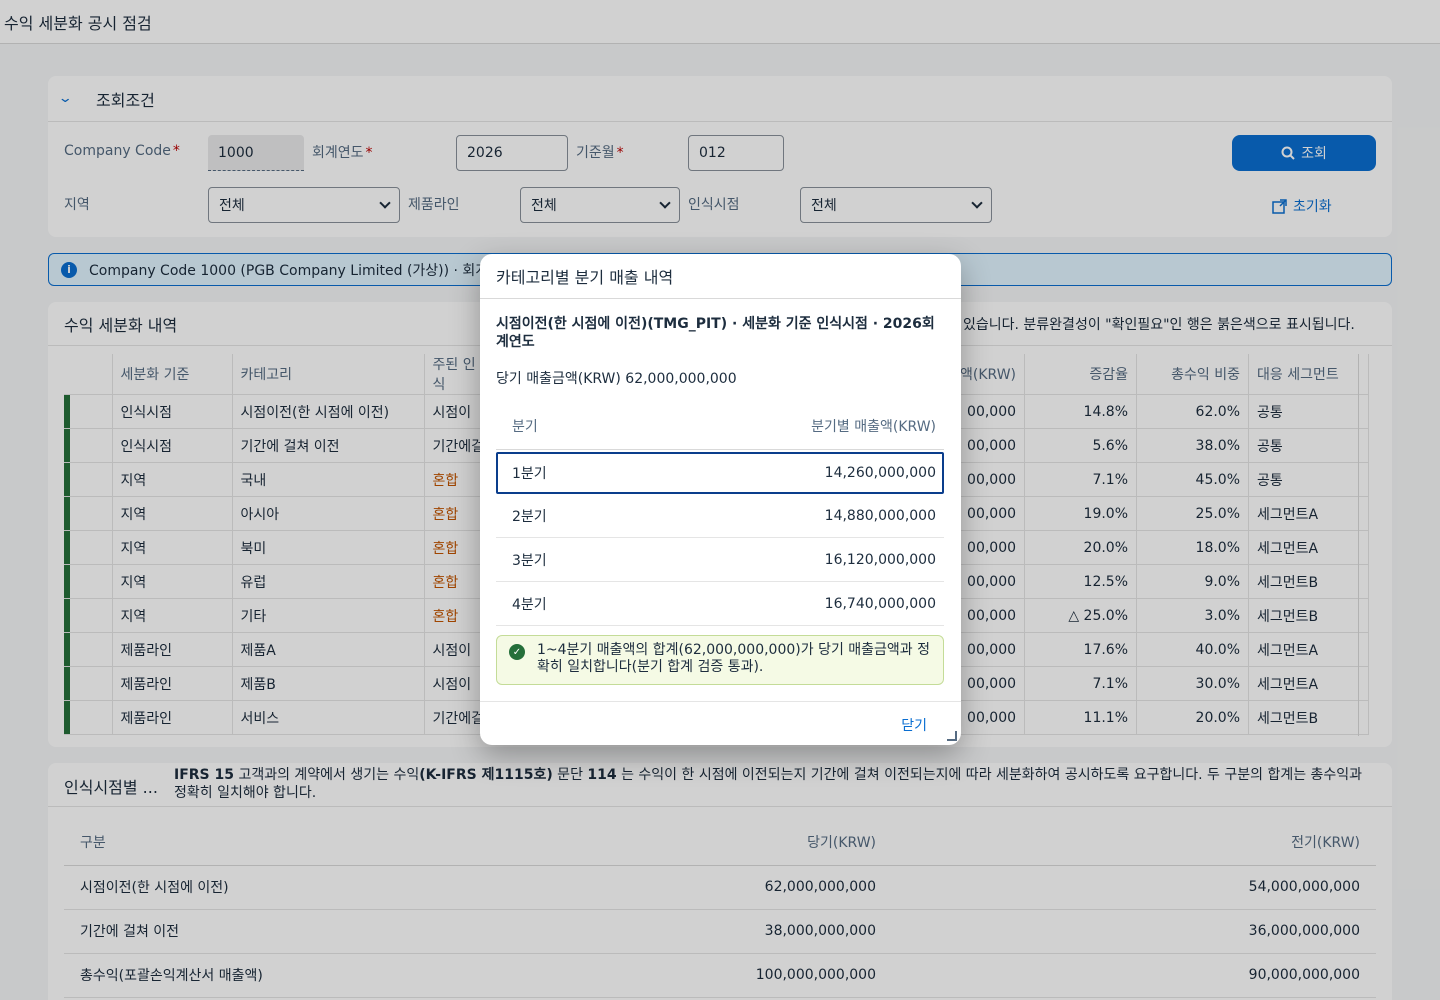  I want to click on cell-quarter: 1분기, so click(529, 474).